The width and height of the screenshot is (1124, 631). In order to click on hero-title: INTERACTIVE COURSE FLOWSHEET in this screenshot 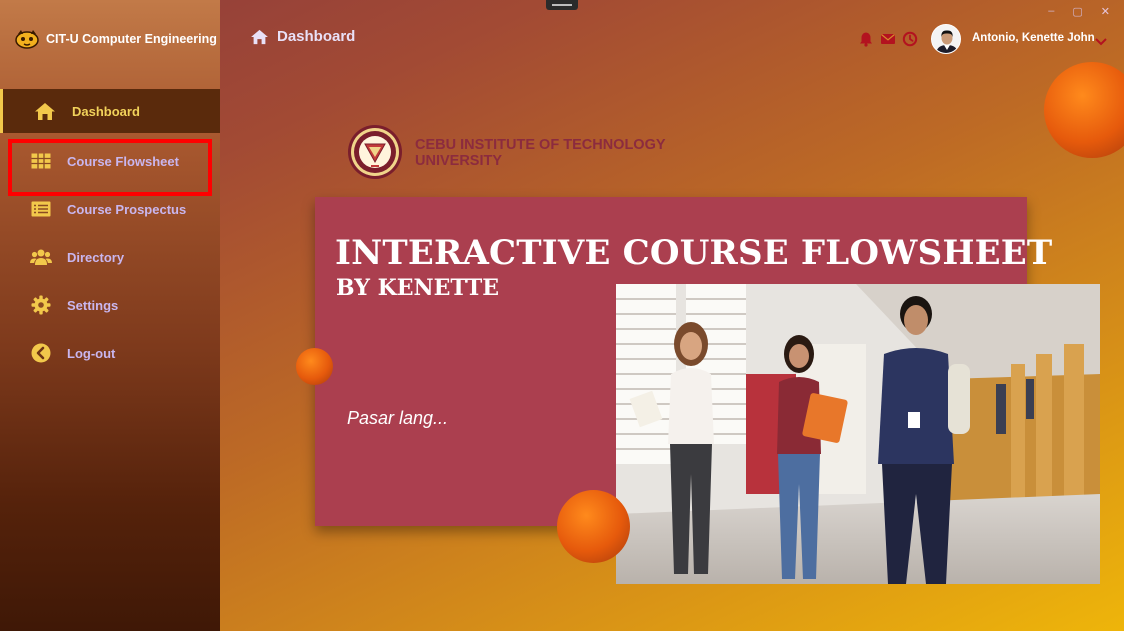, I will do `click(694, 253)`.